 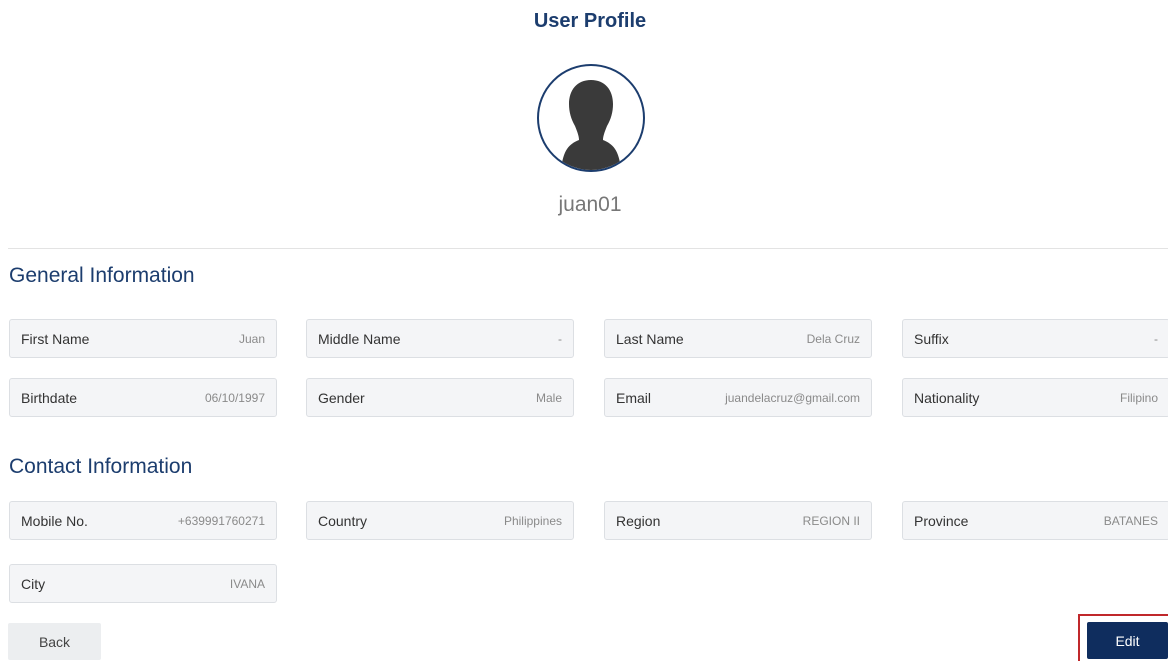 What do you see at coordinates (590, 21) in the screenshot?
I see `page-title: User Profile` at bounding box center [590, 21].